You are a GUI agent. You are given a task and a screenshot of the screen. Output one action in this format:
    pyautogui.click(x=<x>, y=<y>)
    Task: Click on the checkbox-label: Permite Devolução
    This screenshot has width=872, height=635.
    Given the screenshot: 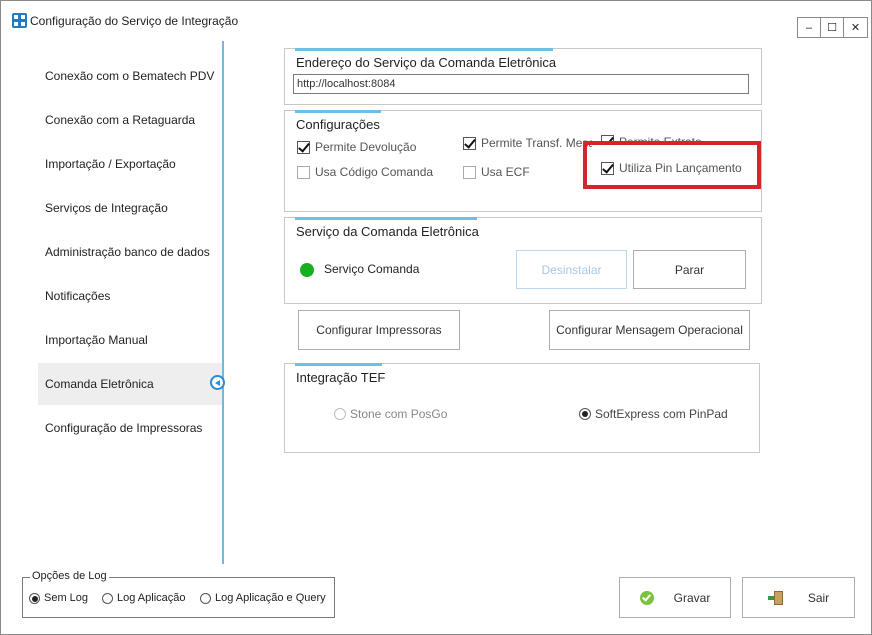 What is the action you would take?
    pyautogui.click(x=366, y=147)
    